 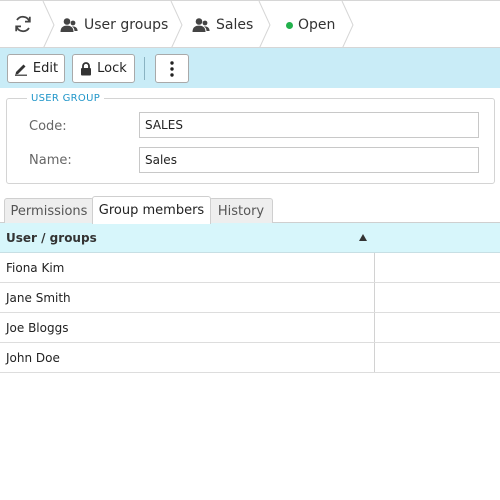 What do you see at coordinates (309, 160) in the screenshot?
I see `name-field` at bounding box center [309, 160].